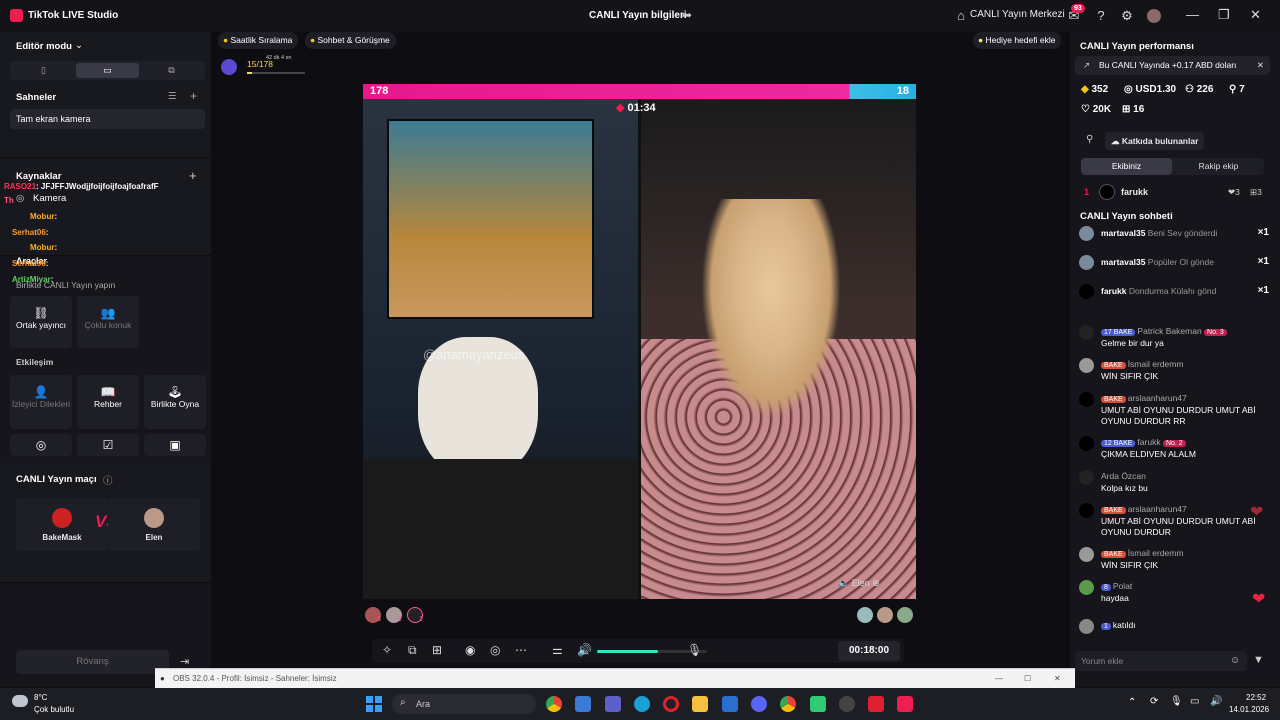 Image resolution: width=1280 pixels, height=720 pixels. Describe the element at coordinates (1057, 679) in the screenshot. I see `obs-close-button: ✕` at that location.